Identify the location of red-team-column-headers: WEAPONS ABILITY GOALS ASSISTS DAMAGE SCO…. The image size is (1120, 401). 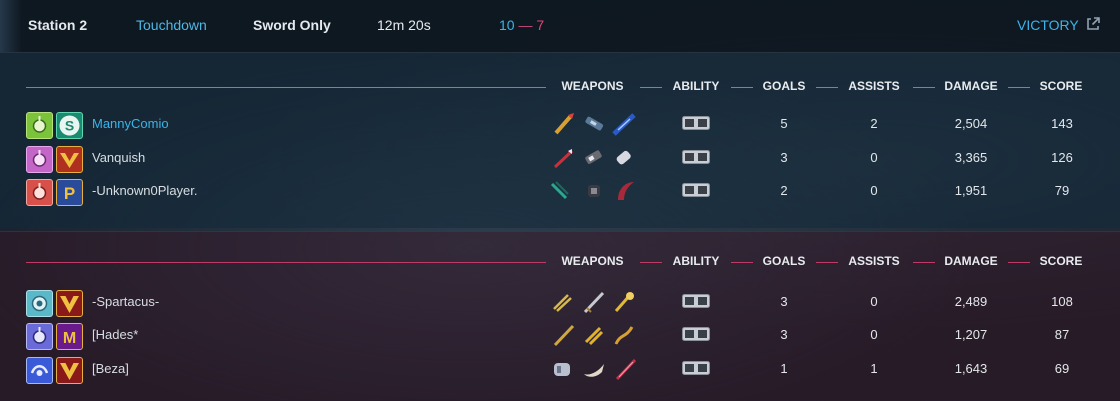
(560, 262).